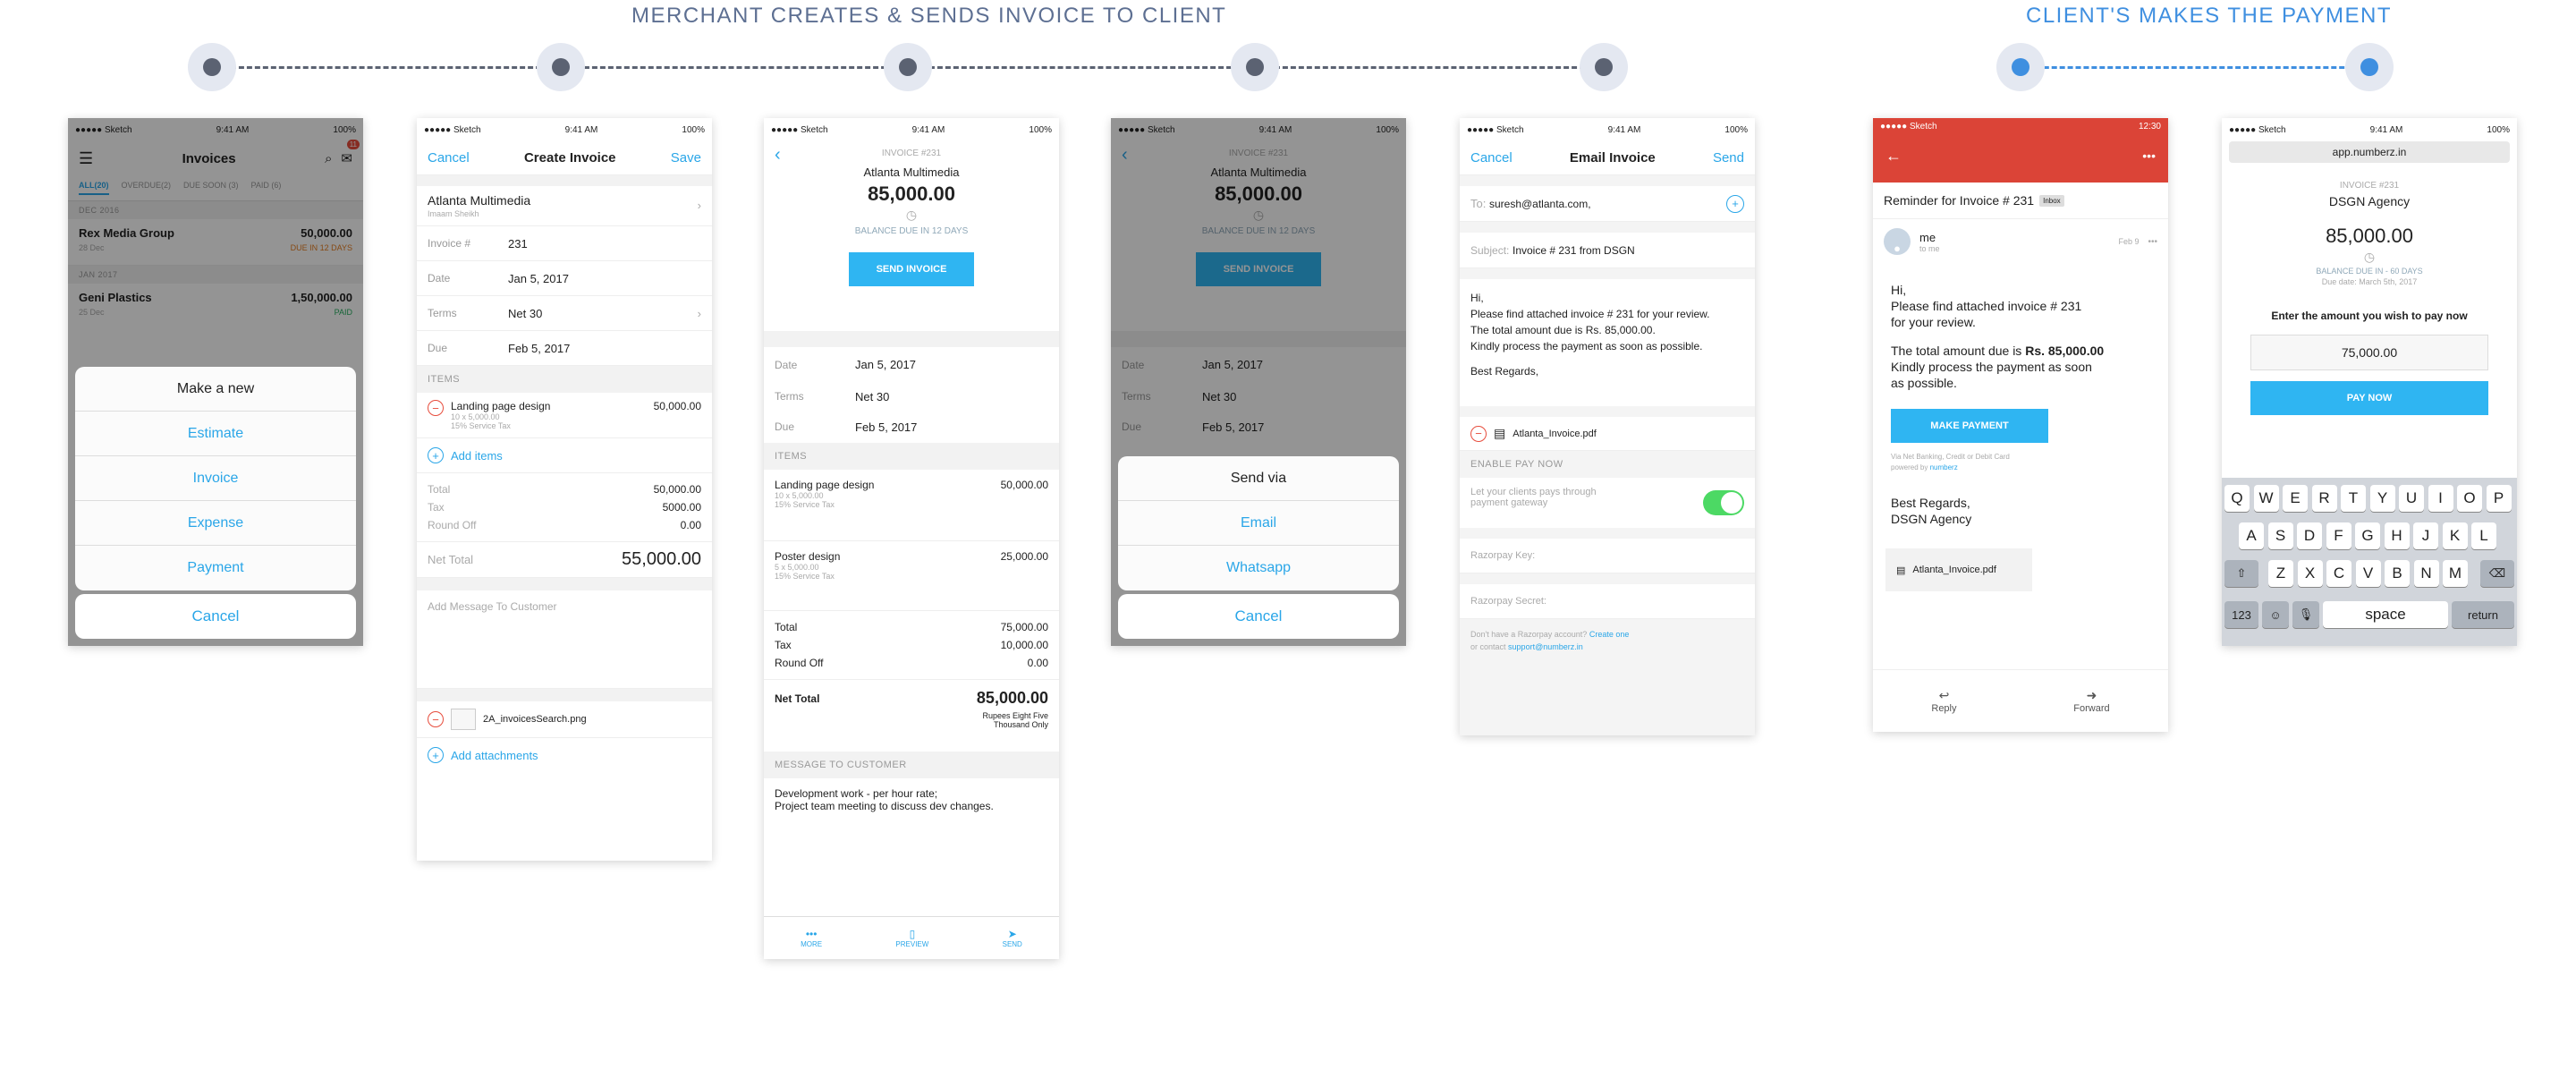  I want to click on option-email: Email, so click(1258, 523).